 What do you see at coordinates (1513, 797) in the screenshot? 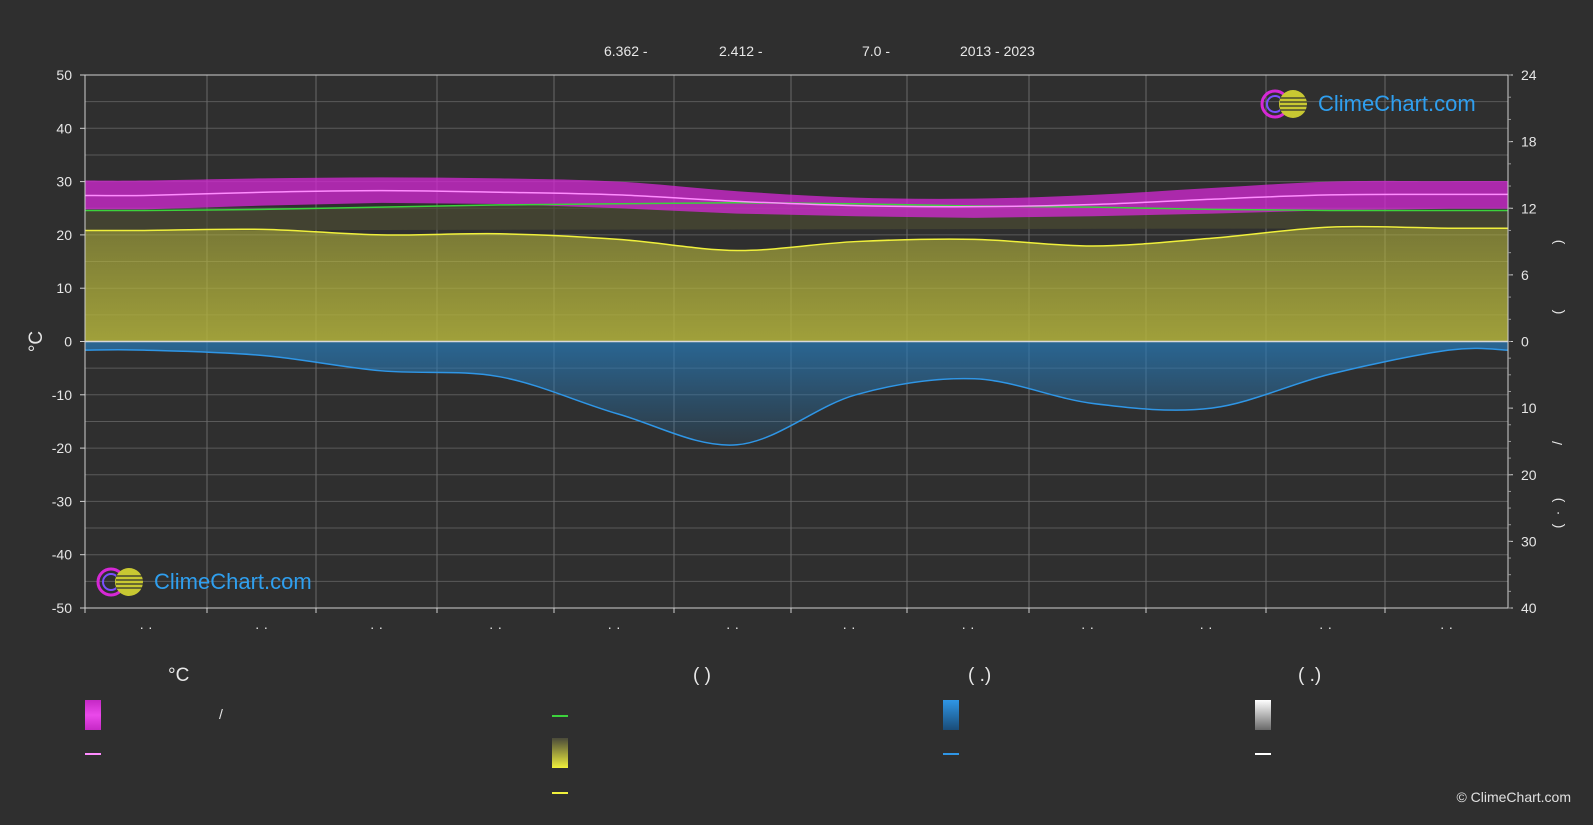
I see `copyright-notice: © ClimeChart.com` at bounding box center [1513, 797].